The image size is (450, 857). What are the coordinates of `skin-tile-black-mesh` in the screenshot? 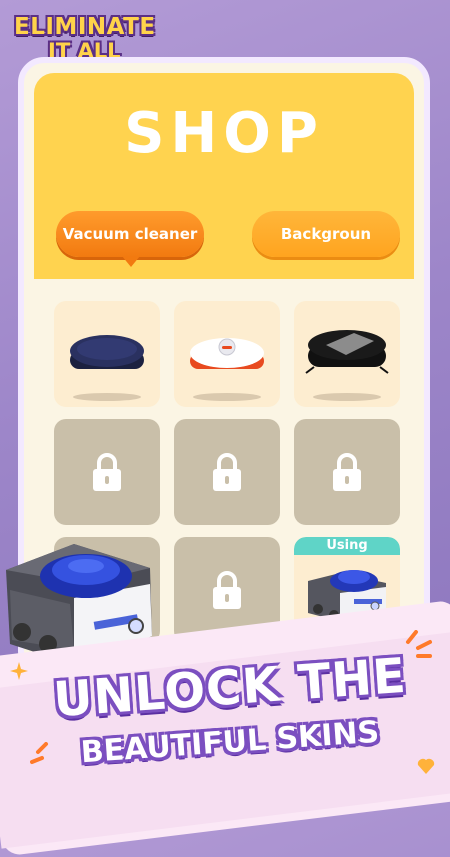 It's located at (347, 354).